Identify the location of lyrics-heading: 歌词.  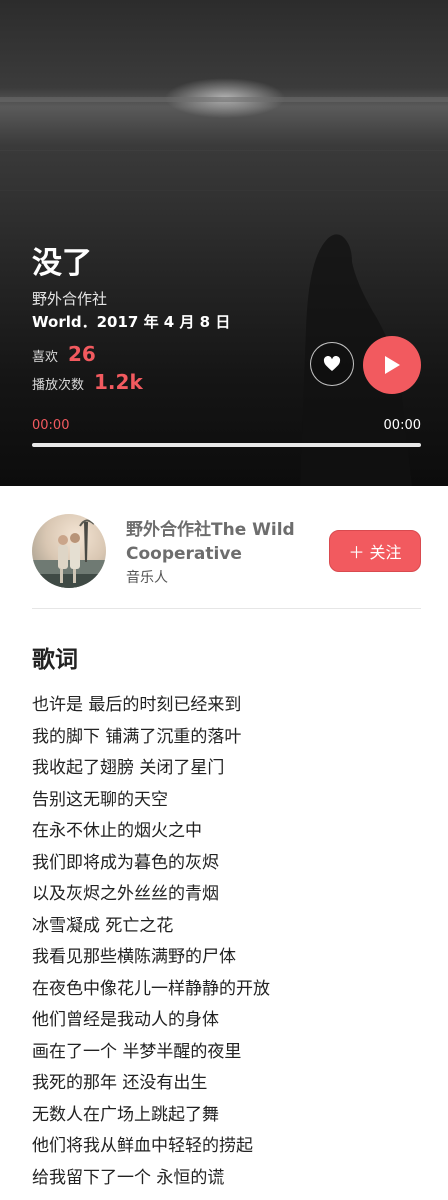
(55, 660).